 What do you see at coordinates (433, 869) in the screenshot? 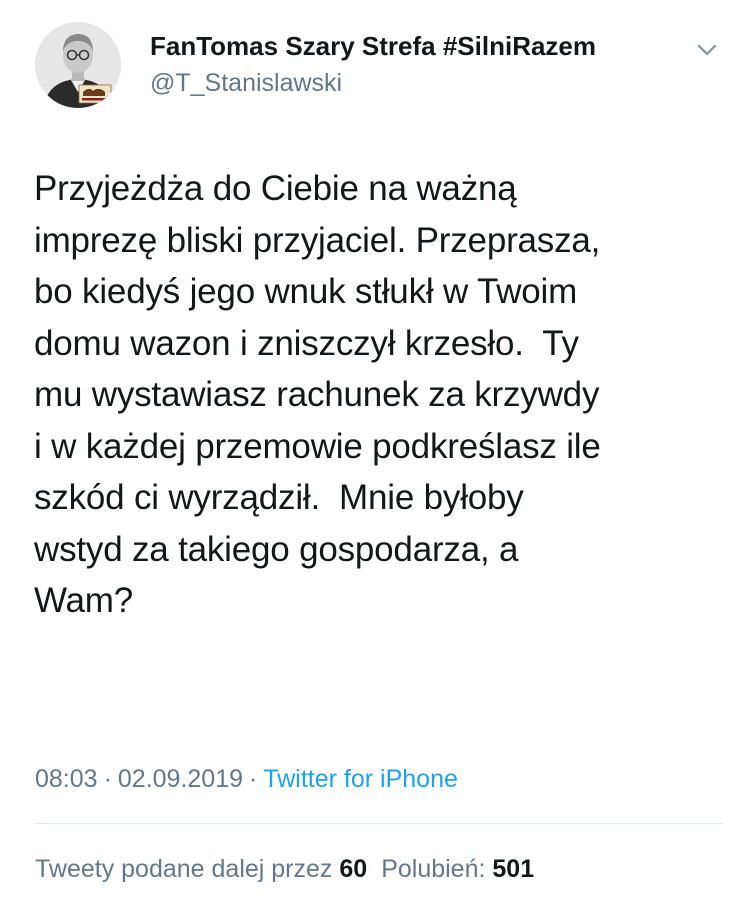
I see `likes-label: Polubień:` at bounding box center [433, 869].